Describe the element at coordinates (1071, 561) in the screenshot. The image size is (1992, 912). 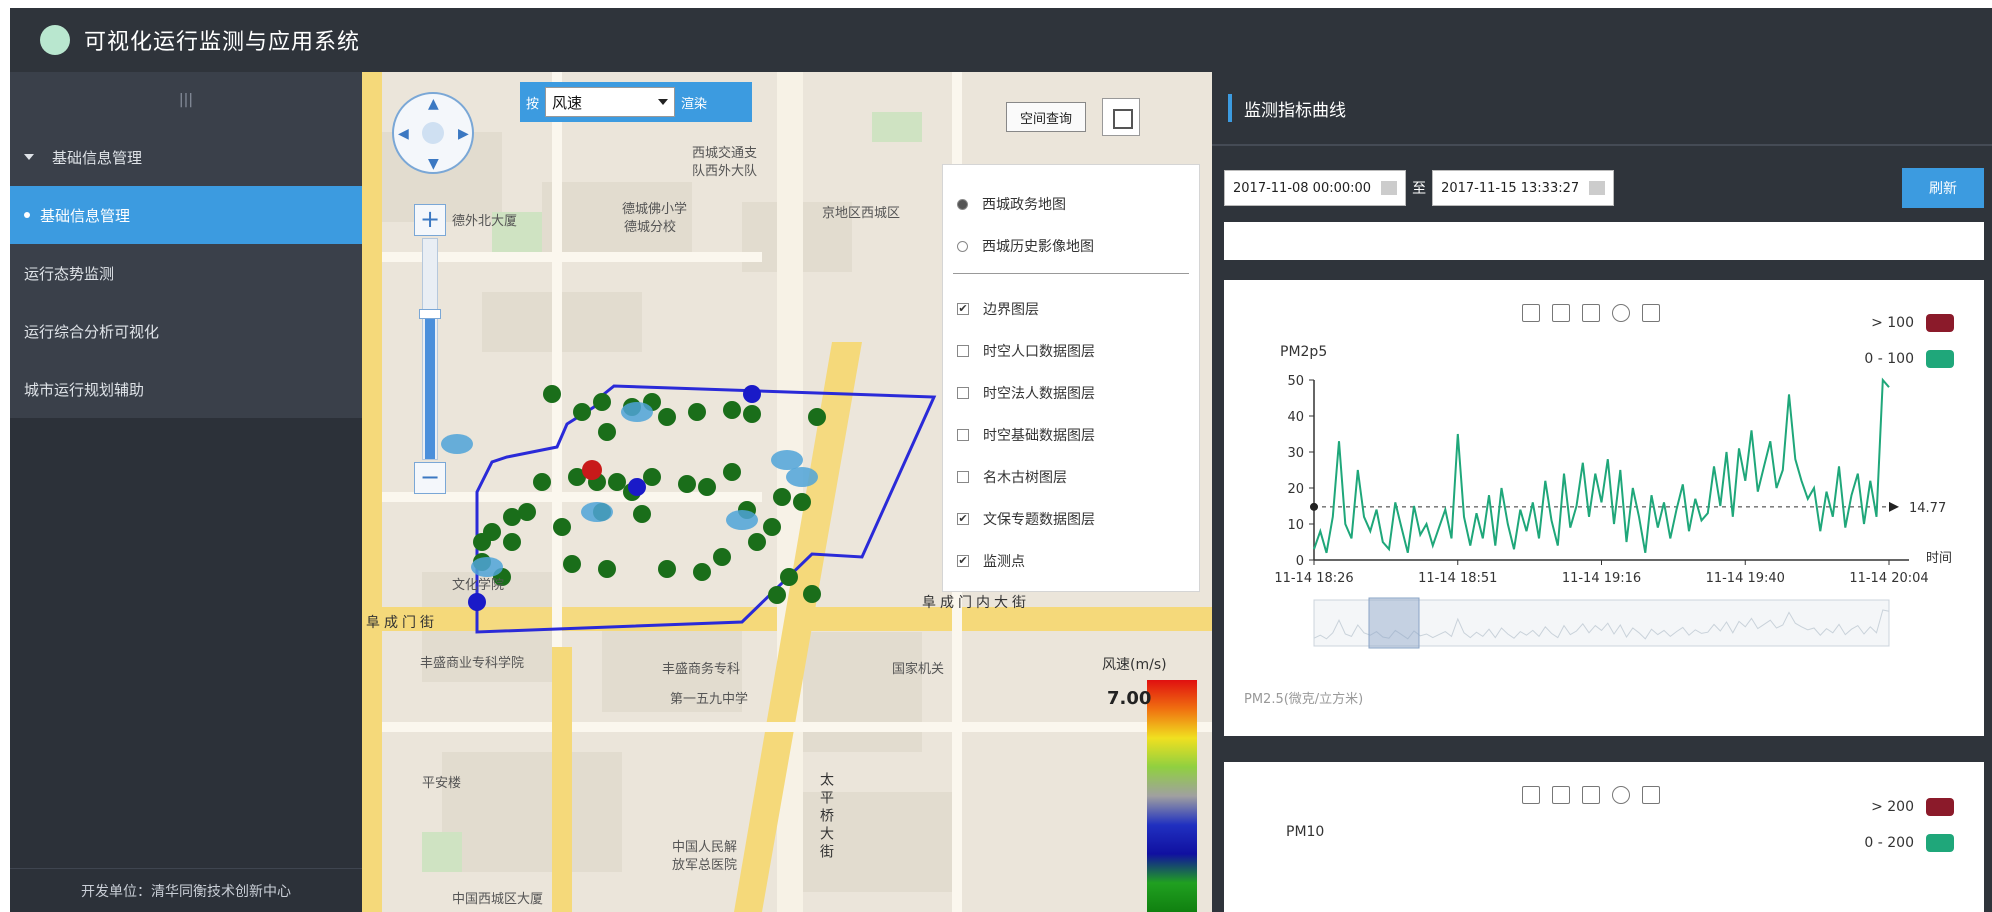
I see `layer-check-monitor-points: ✔ 监测点` at that location.